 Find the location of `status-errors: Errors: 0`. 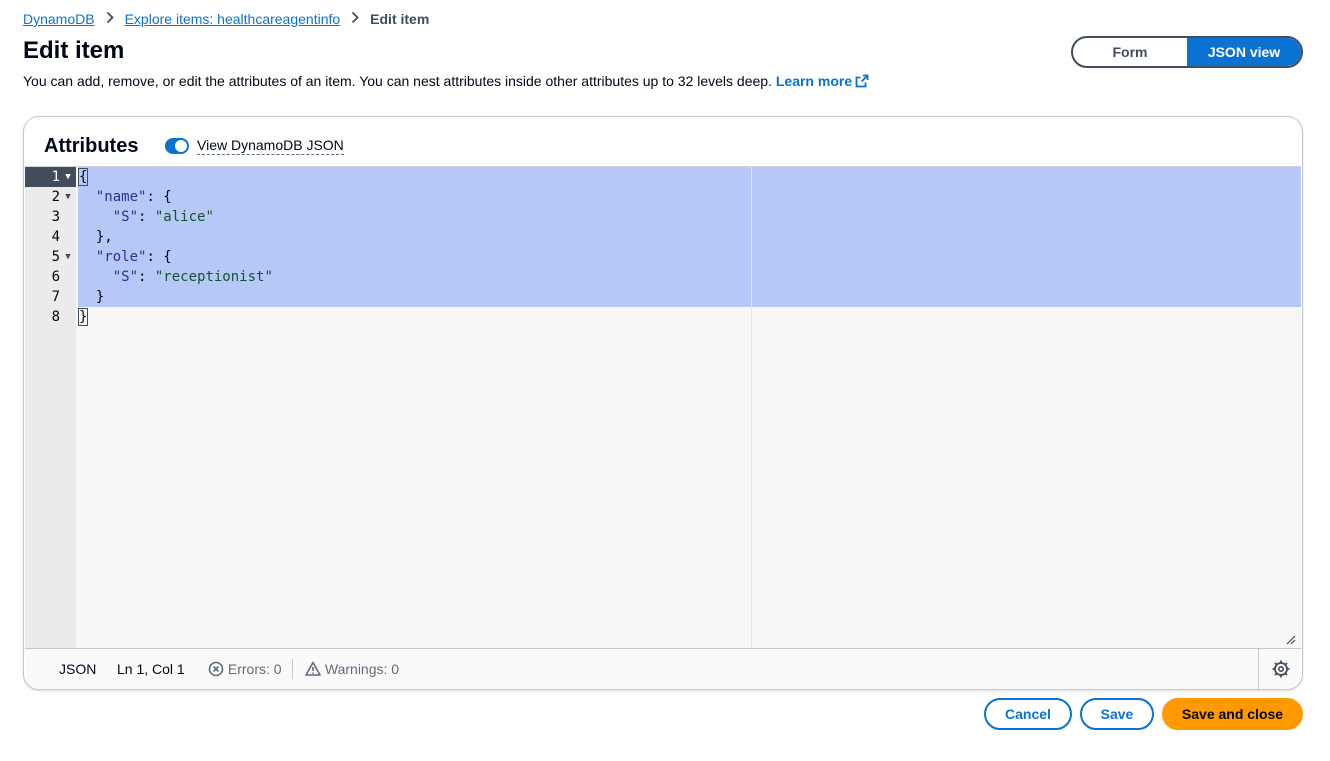

status-errors: Errors: 0 is located at coordinates (245, 669).